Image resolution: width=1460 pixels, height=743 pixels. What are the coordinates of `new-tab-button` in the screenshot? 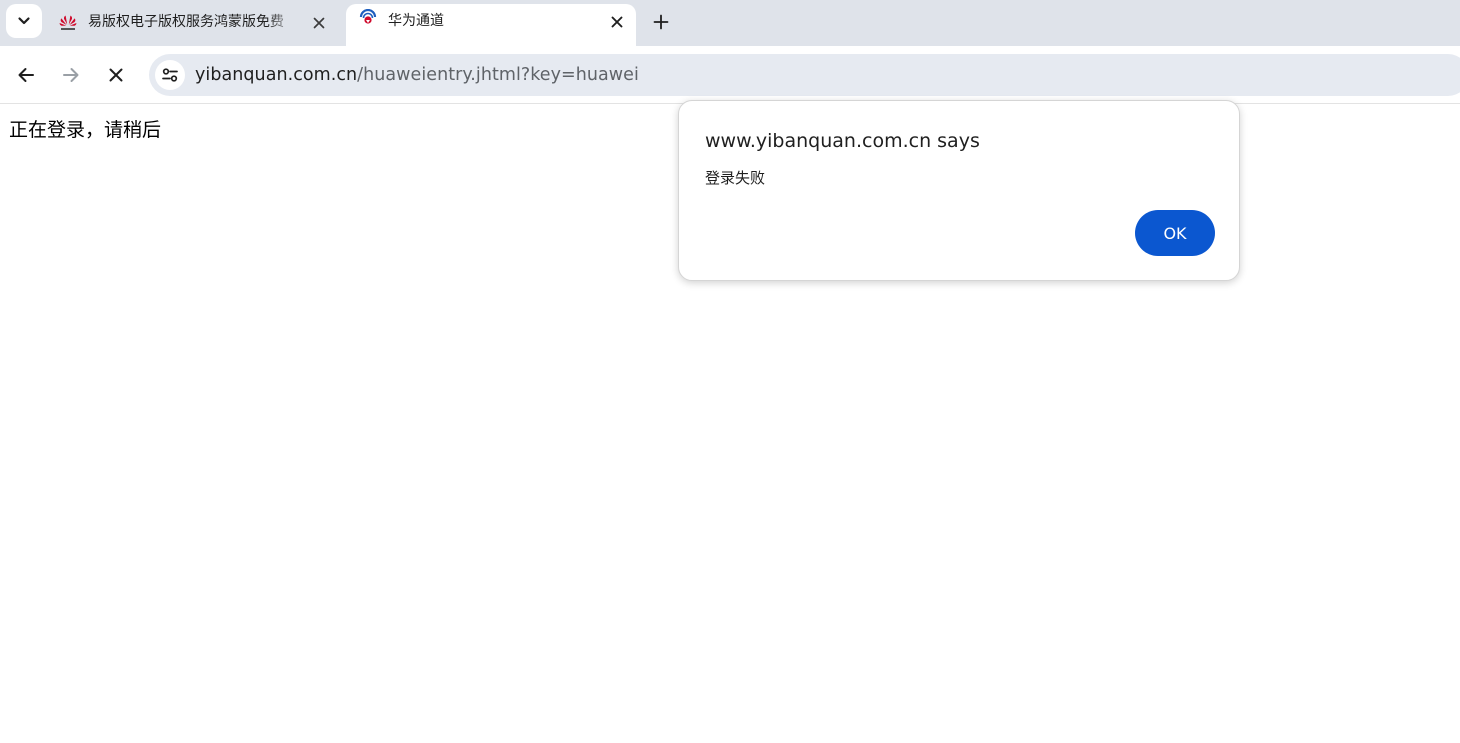 It's located at (661, 22).